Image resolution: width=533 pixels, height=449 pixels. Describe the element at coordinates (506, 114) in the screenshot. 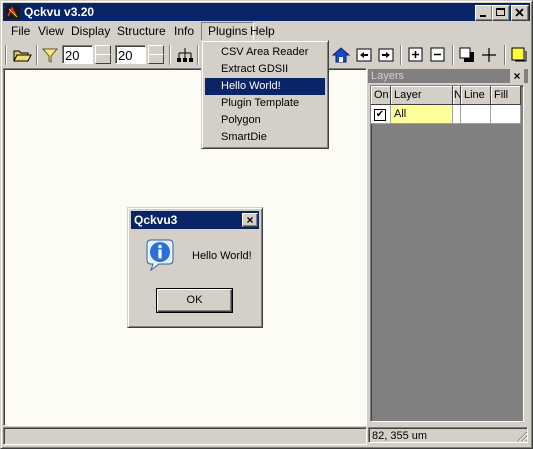

I see `layer-fill-cell` at that location.